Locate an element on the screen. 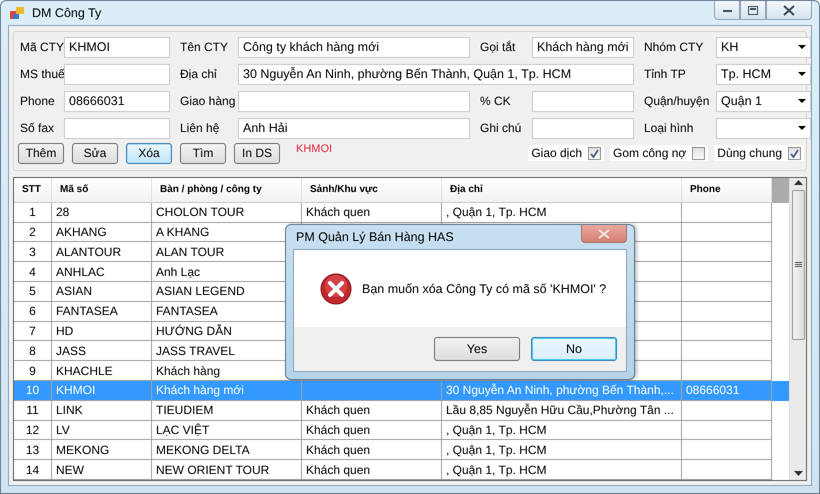 This screenshot has width=820, height=494. field-label: Loại hình is located at coordinates (668, 128).